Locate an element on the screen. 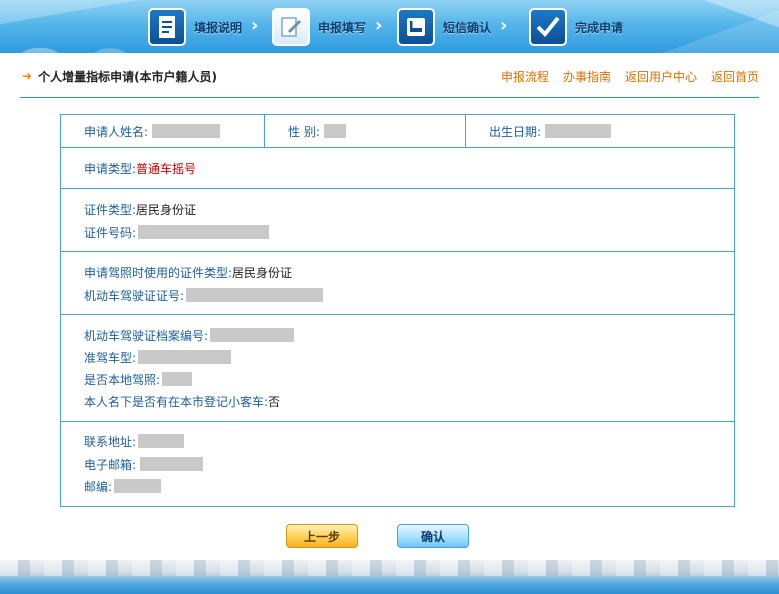 This screenshot has height=594, width=779. id-type-label: 证件类型: is located at coordinates (110, 209).